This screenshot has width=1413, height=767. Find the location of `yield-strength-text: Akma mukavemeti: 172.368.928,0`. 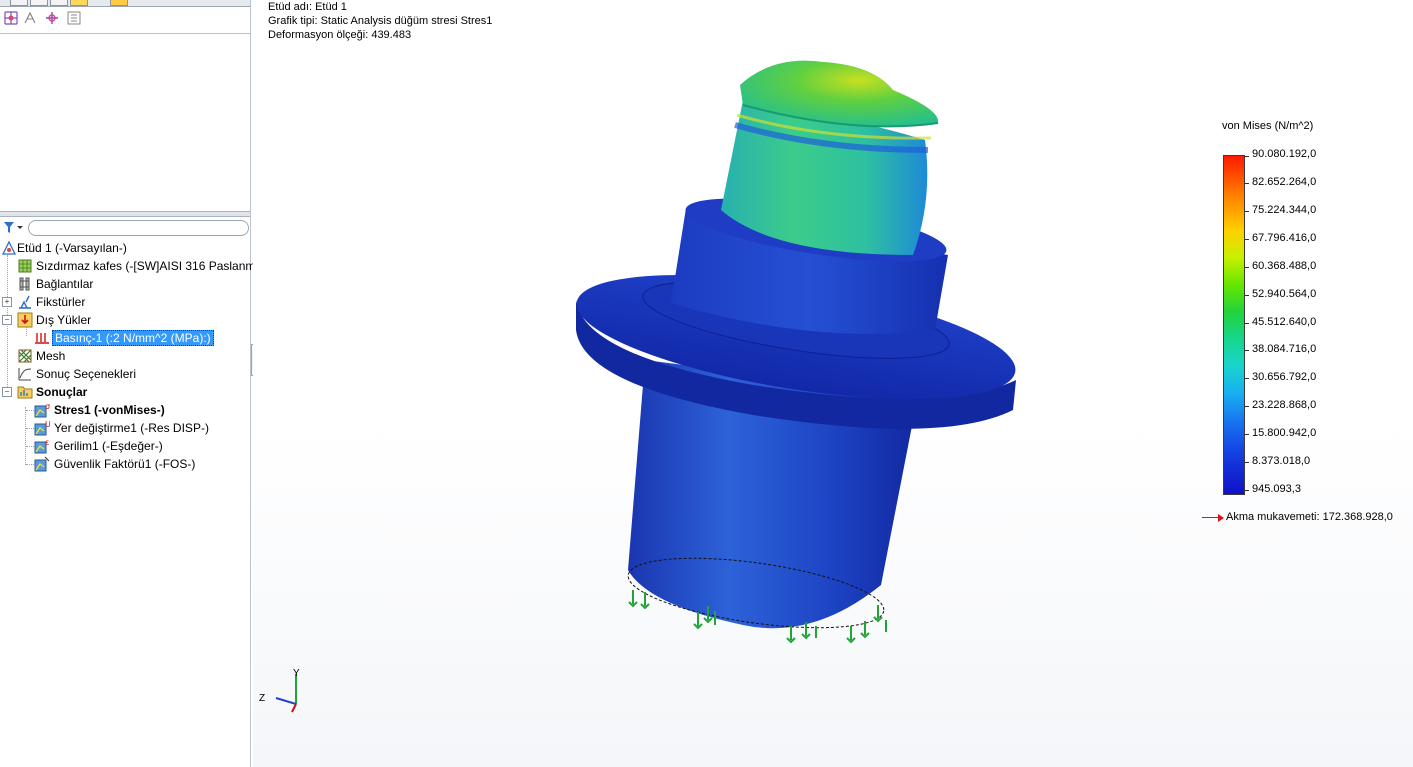

yield-strength-text: Akma mukavemeti: 172.368.928,0 is located at coordinates (1309, 517).